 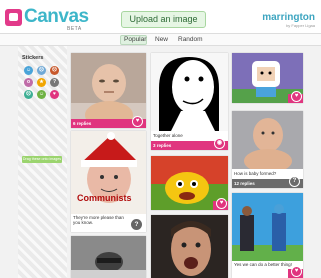 What do you see at coordinates (168, 135) in the screenshot?
I see `post-caption: Together alone` at bounding box center [168, 135].